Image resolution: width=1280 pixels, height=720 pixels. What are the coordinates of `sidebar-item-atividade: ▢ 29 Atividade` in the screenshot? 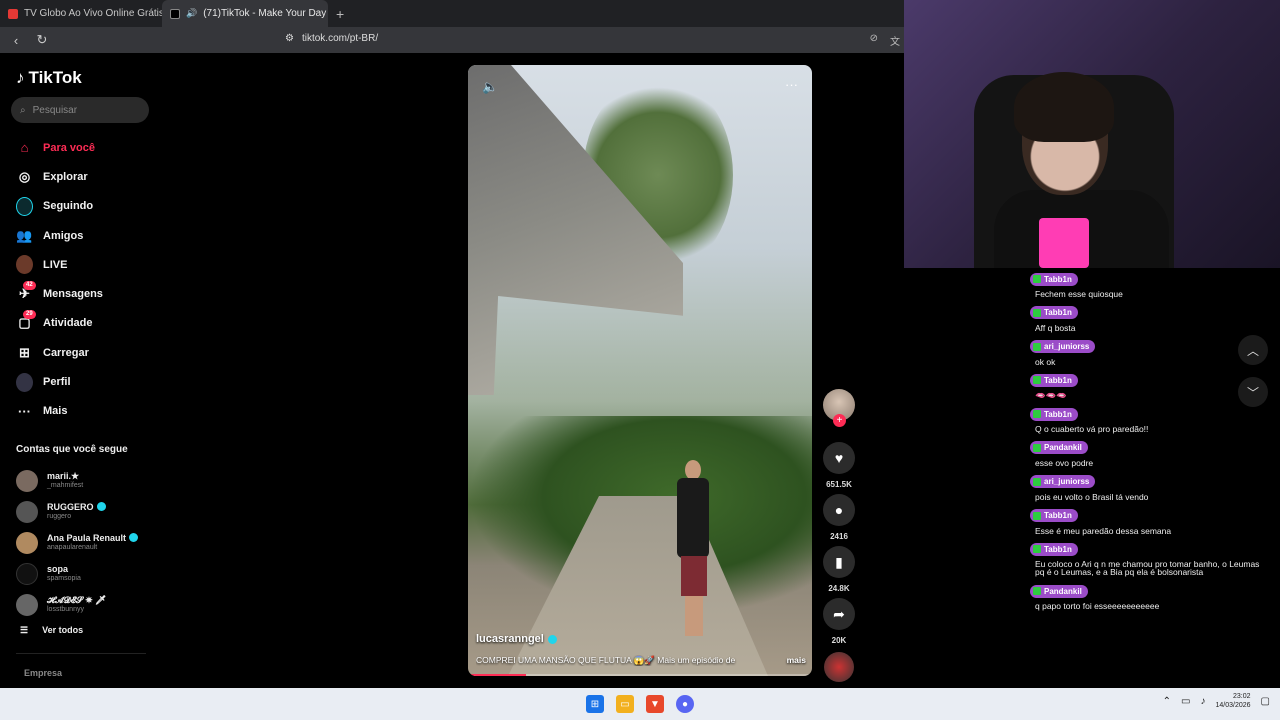 It's located at (59, 323).